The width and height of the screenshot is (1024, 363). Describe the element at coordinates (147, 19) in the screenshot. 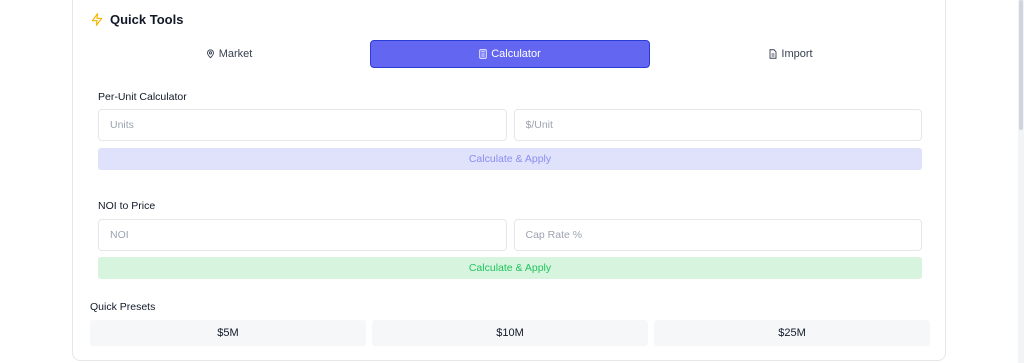

I see `card-title: Quick Tools` at that location.